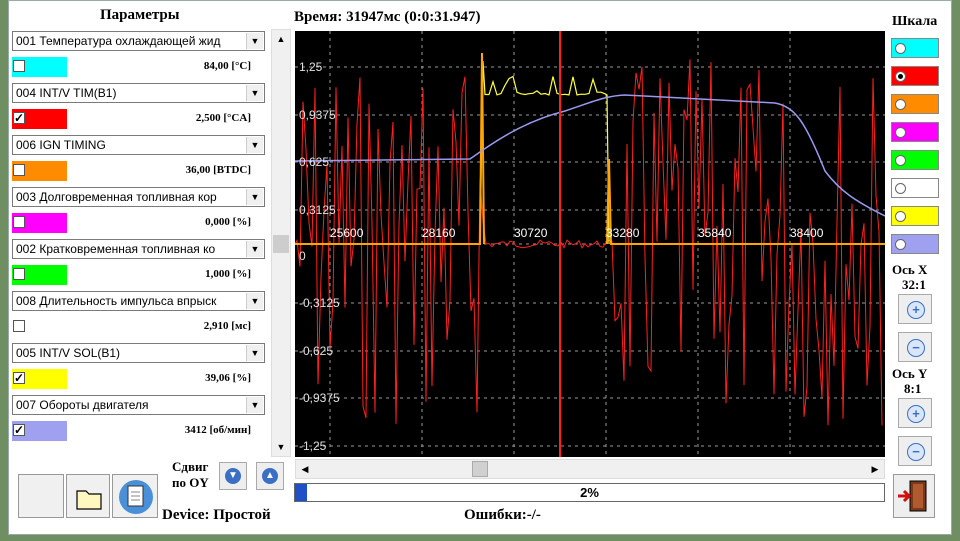 This screenshot has height=541, width=960. Describe the element at coordinates (116, 249) in the screenshot. I see `param-select-text: 002 Кратковременная топливная ко` at that location.